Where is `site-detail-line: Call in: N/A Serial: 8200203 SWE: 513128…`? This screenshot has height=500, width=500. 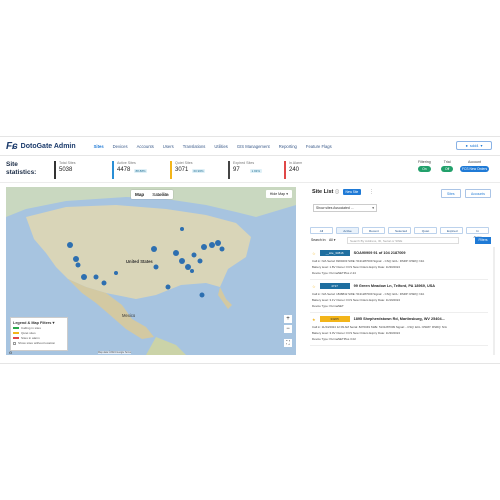 site-detail-line: Call in: N/A Serial: 8200203 SWE: 513128… is located at coordinates (368, 261).